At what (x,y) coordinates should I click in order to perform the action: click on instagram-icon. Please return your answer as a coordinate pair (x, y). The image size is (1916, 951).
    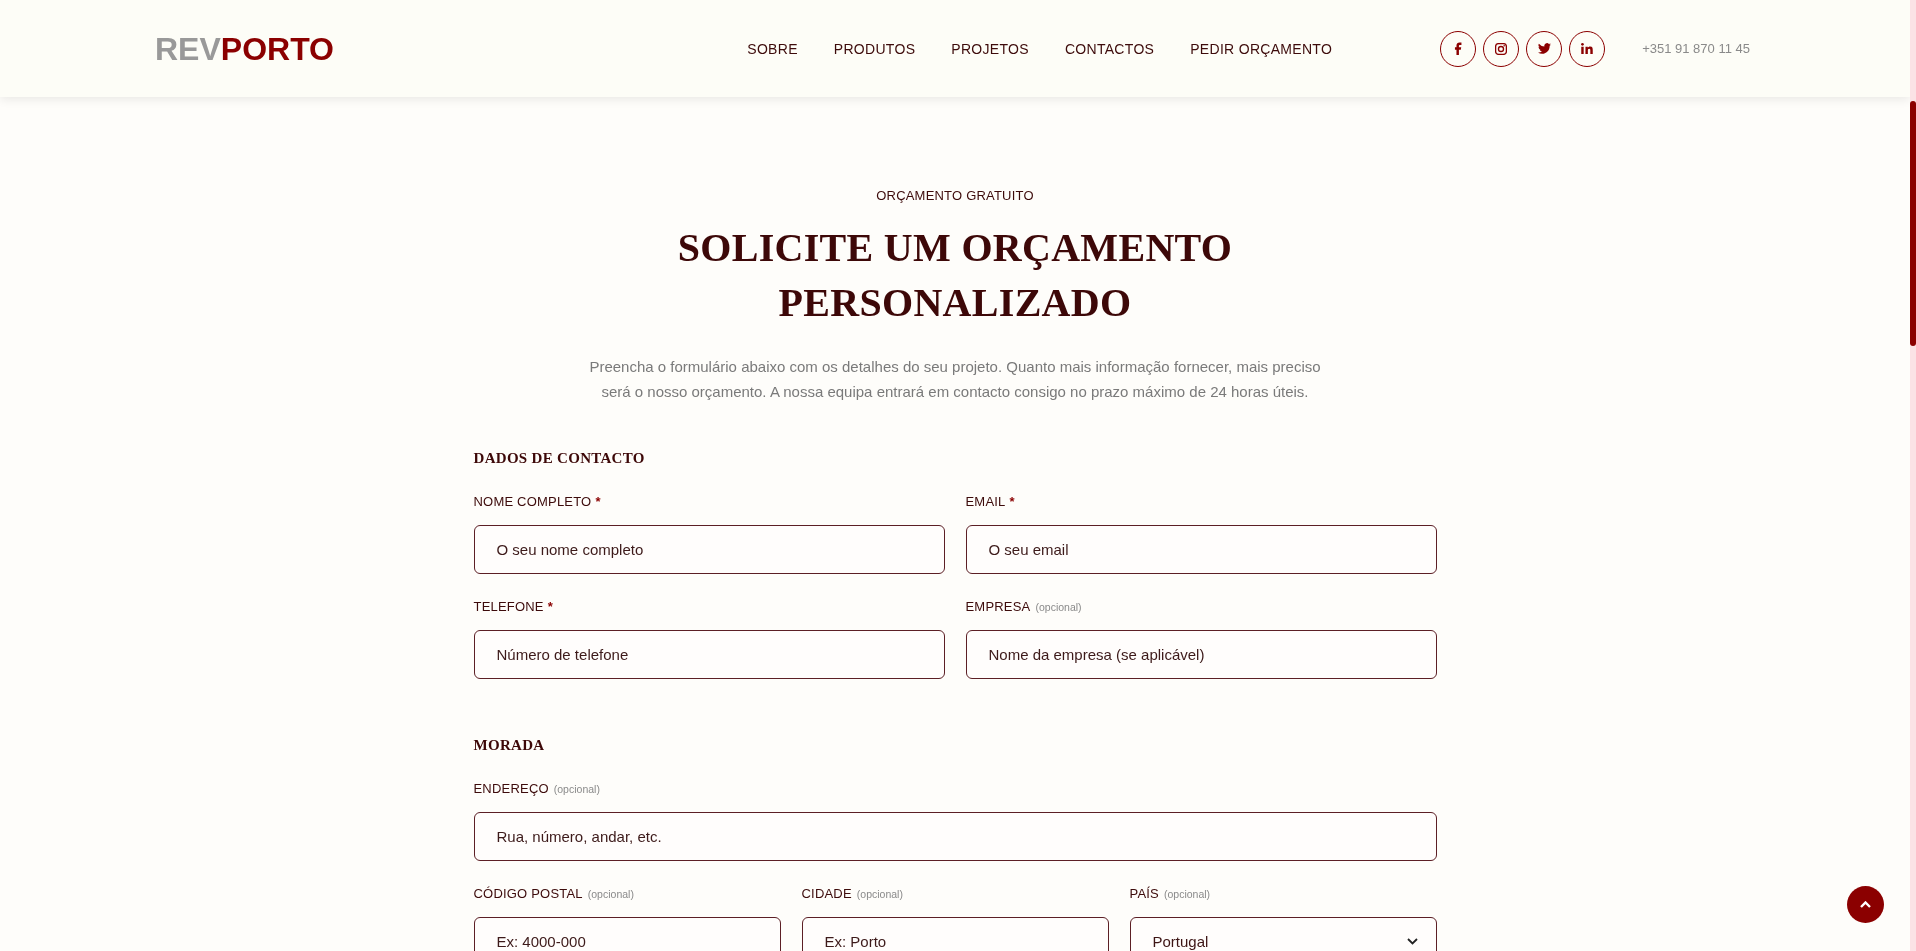
    Looking at the image, I should click on (1501, 48).